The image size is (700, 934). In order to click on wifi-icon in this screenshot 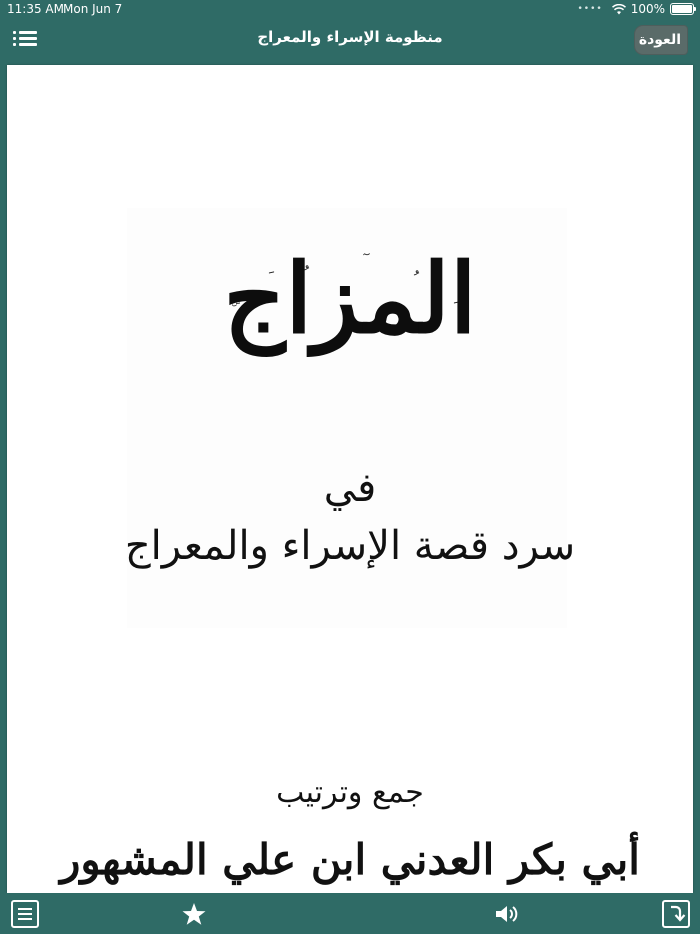, I will do `click(618, 8)`.